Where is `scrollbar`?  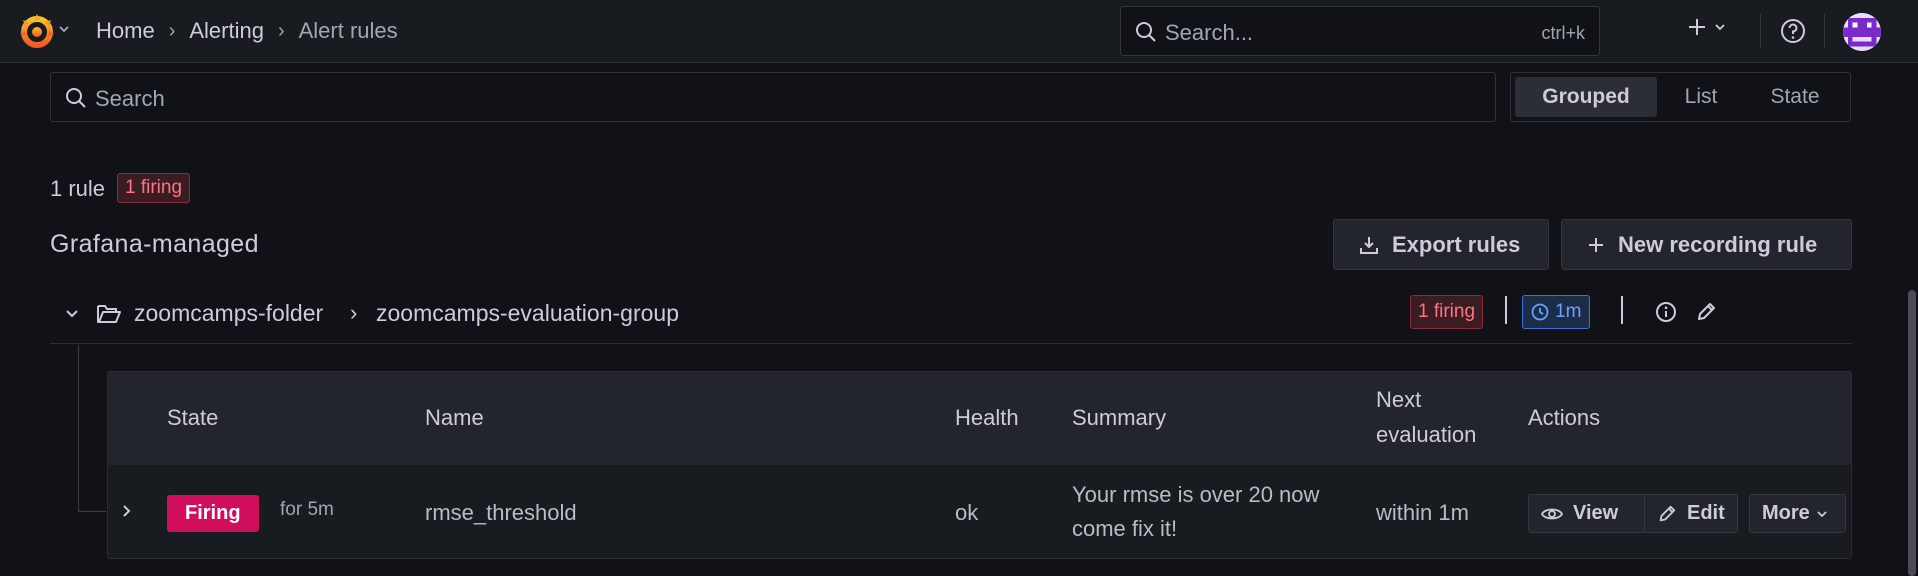 scrollbar is located at coordinates (1912, 433).